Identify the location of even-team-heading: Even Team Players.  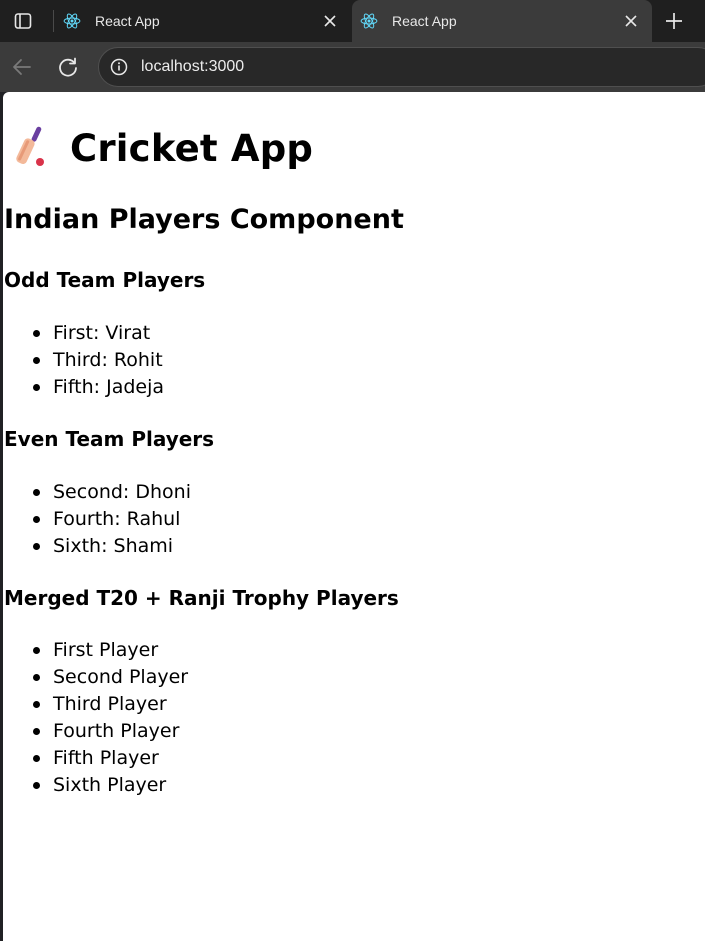
(109, 439).